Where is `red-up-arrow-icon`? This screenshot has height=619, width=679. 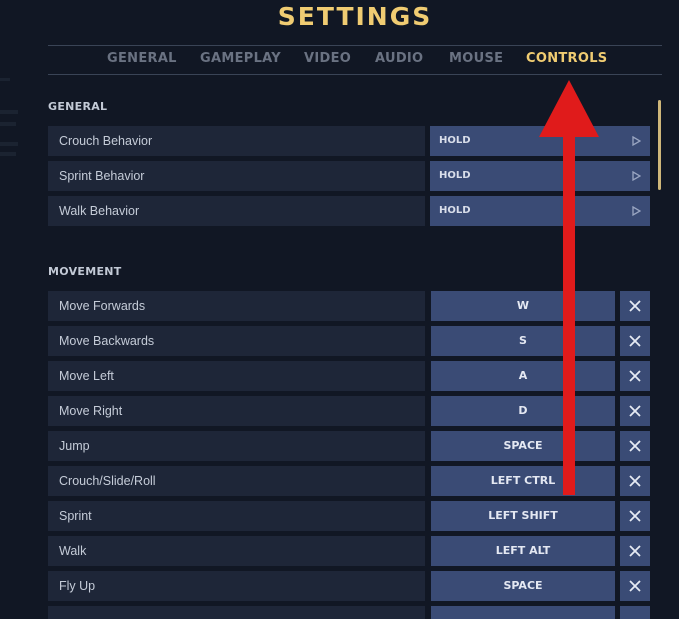 red-up-arrow-icon is located at coordinates (569, 287).